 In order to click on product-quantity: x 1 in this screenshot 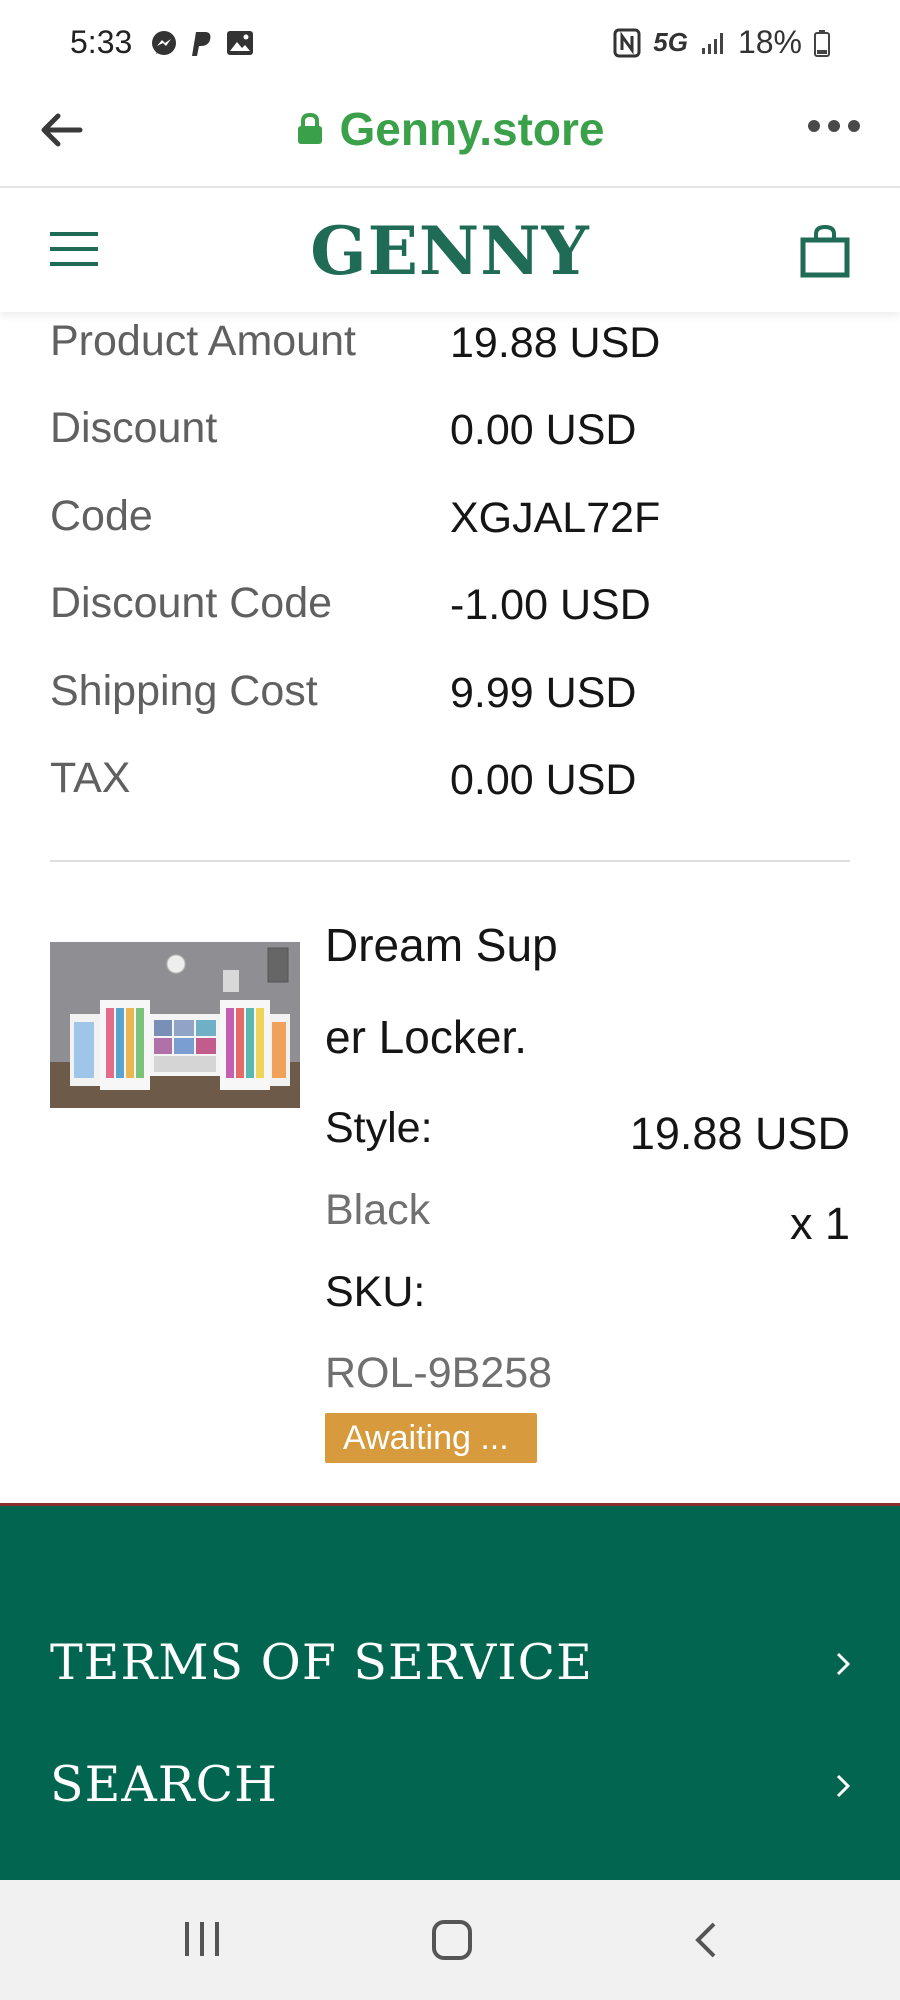, I will do `click(819, 1223)`.